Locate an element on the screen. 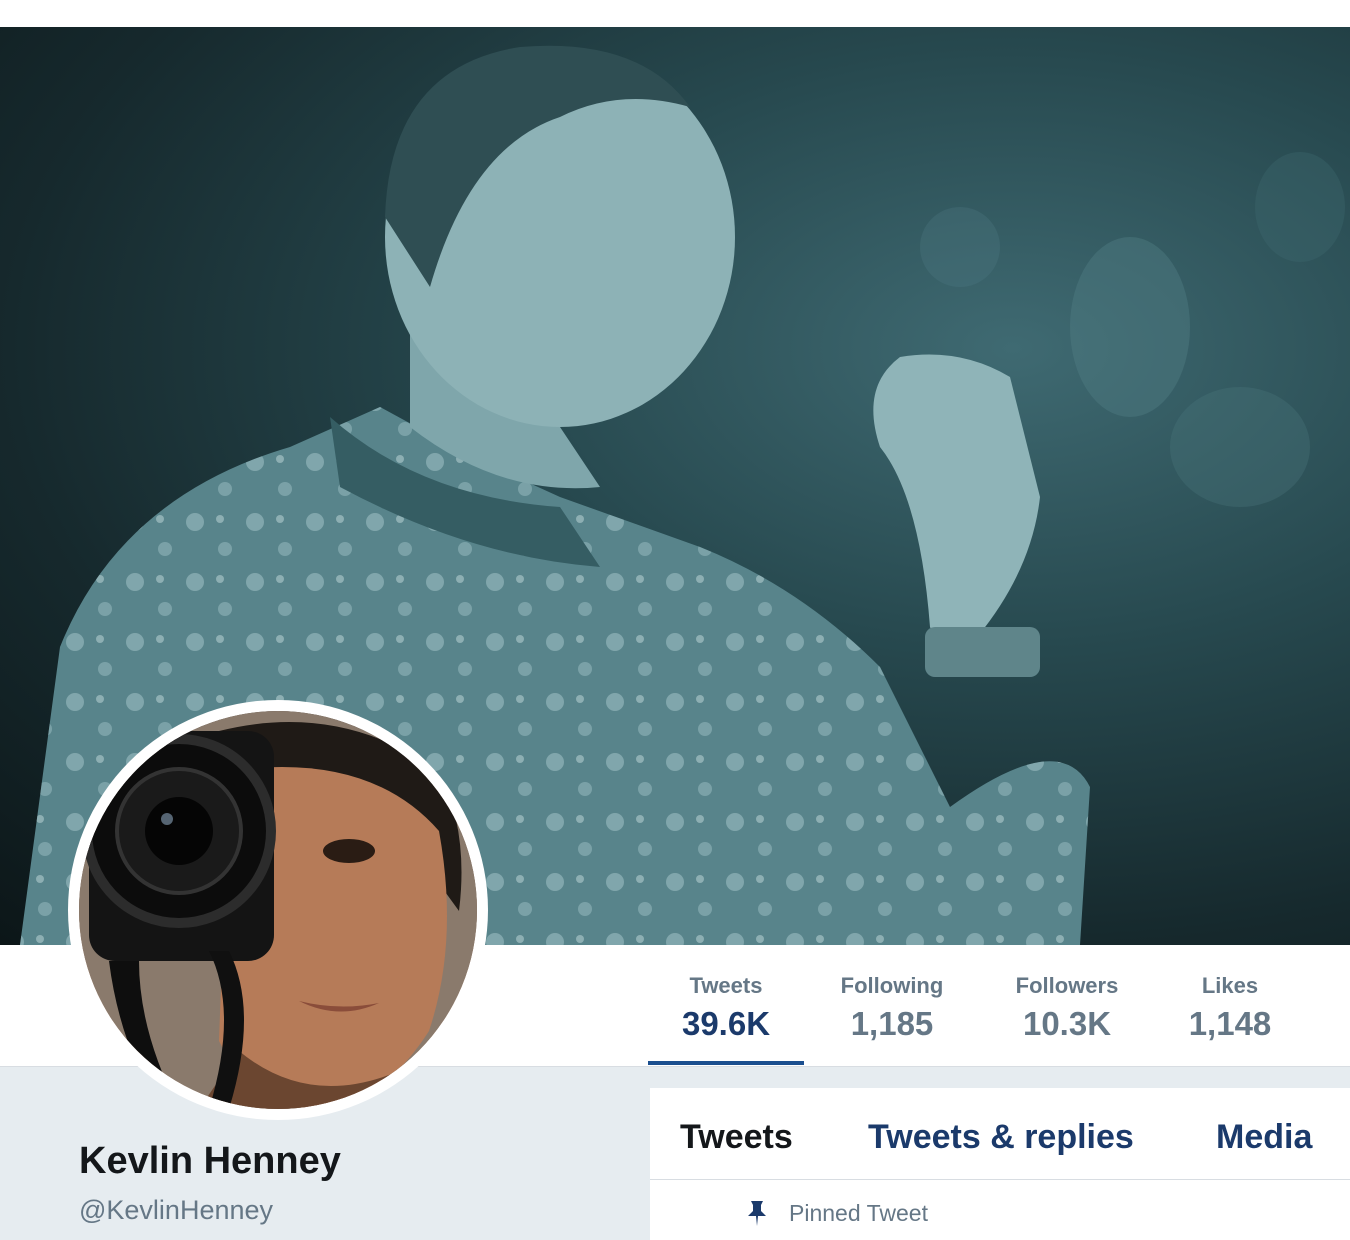 The image size is (1350, 1240). stat-tweets: Tweets 39.6K is located at coordinates (726, 1005).